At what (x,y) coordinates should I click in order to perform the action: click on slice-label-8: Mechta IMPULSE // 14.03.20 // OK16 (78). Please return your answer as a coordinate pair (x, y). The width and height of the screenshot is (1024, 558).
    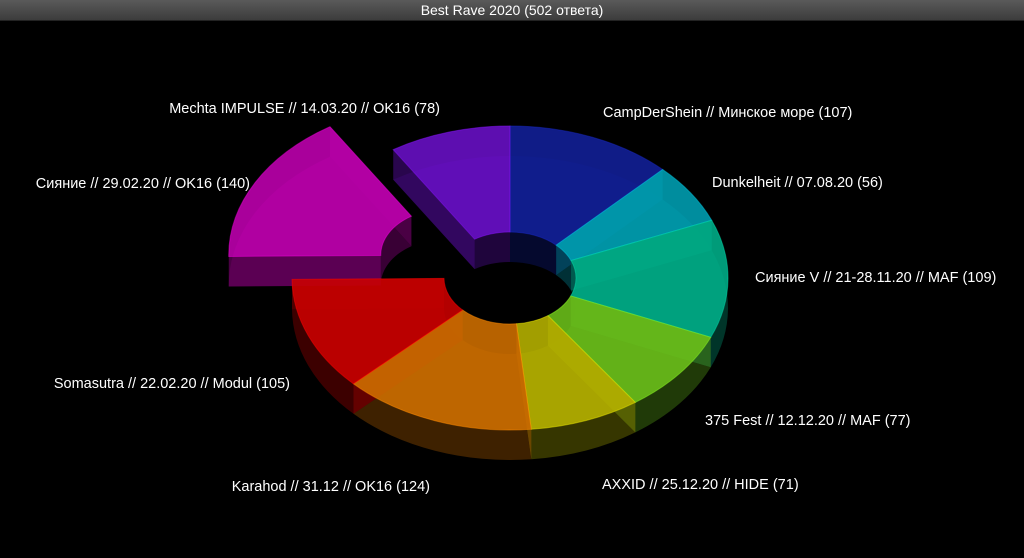
    Looking at the image, I should click on (304, 109).